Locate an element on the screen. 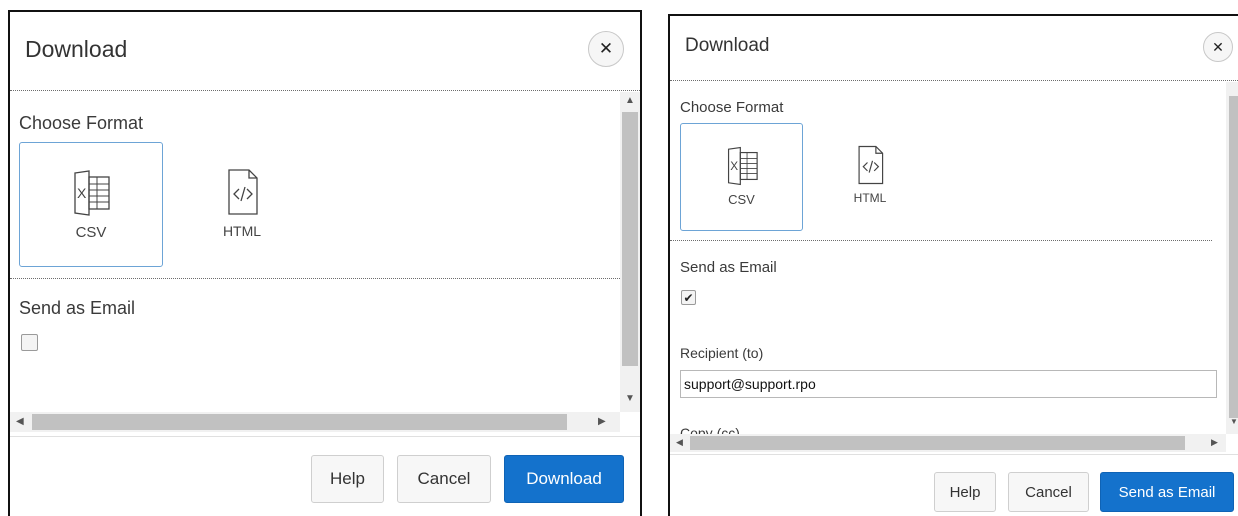 This screenshot has width=1238, height=516. checkmark-icon: ✔ is located at coordinates (688, 297).